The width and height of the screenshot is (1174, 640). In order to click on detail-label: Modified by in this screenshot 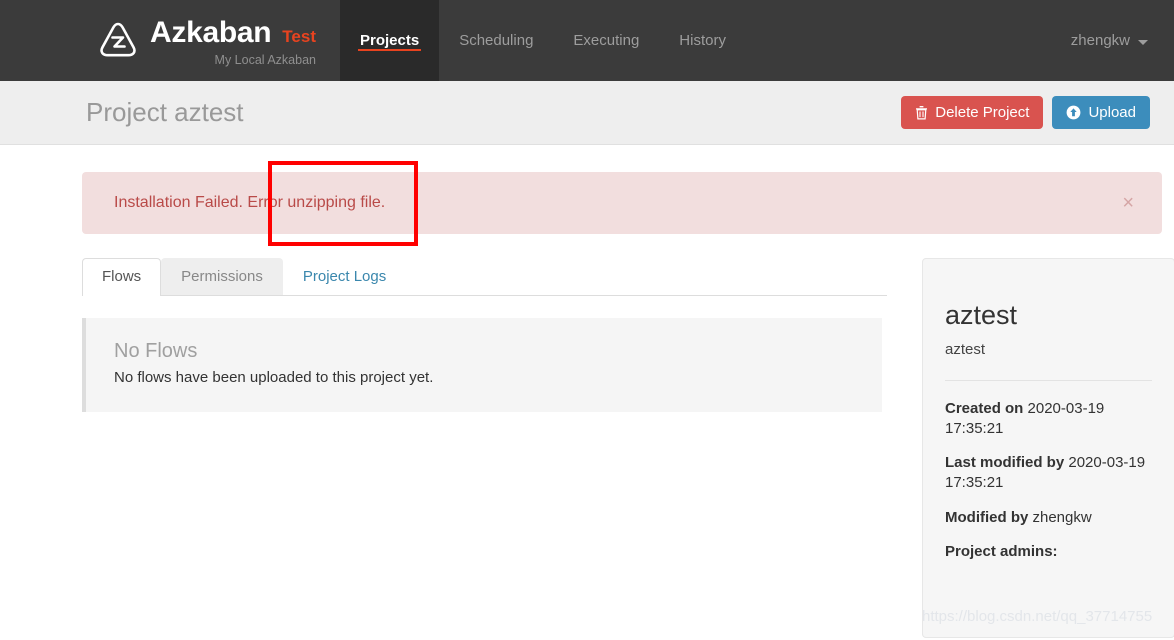, I will do `click(987, 517)`.